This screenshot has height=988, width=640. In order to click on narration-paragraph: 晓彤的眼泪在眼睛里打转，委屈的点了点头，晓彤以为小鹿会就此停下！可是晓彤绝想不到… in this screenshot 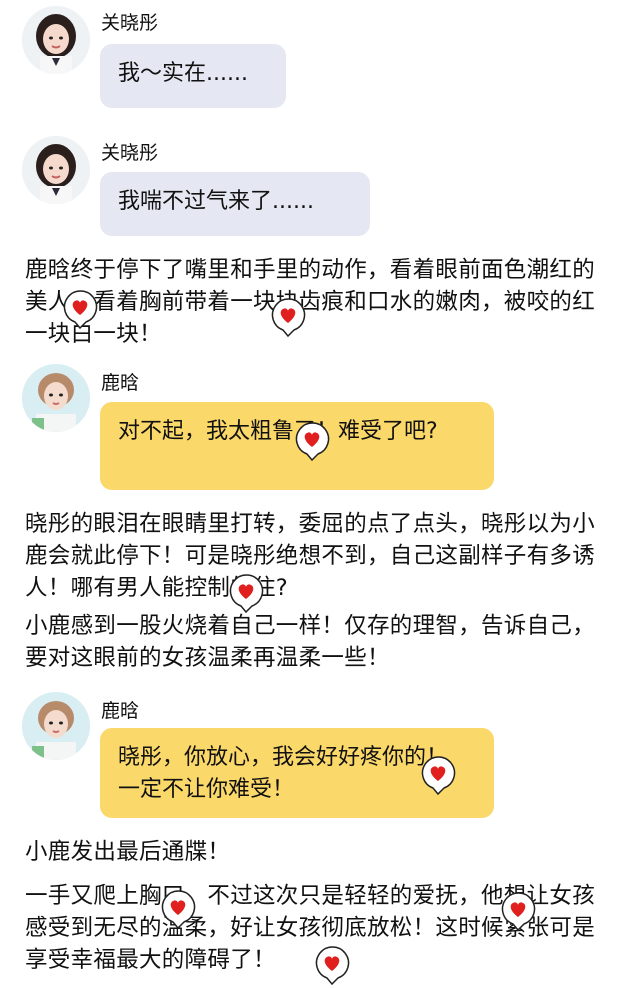, I will do `click(310, 556)`.